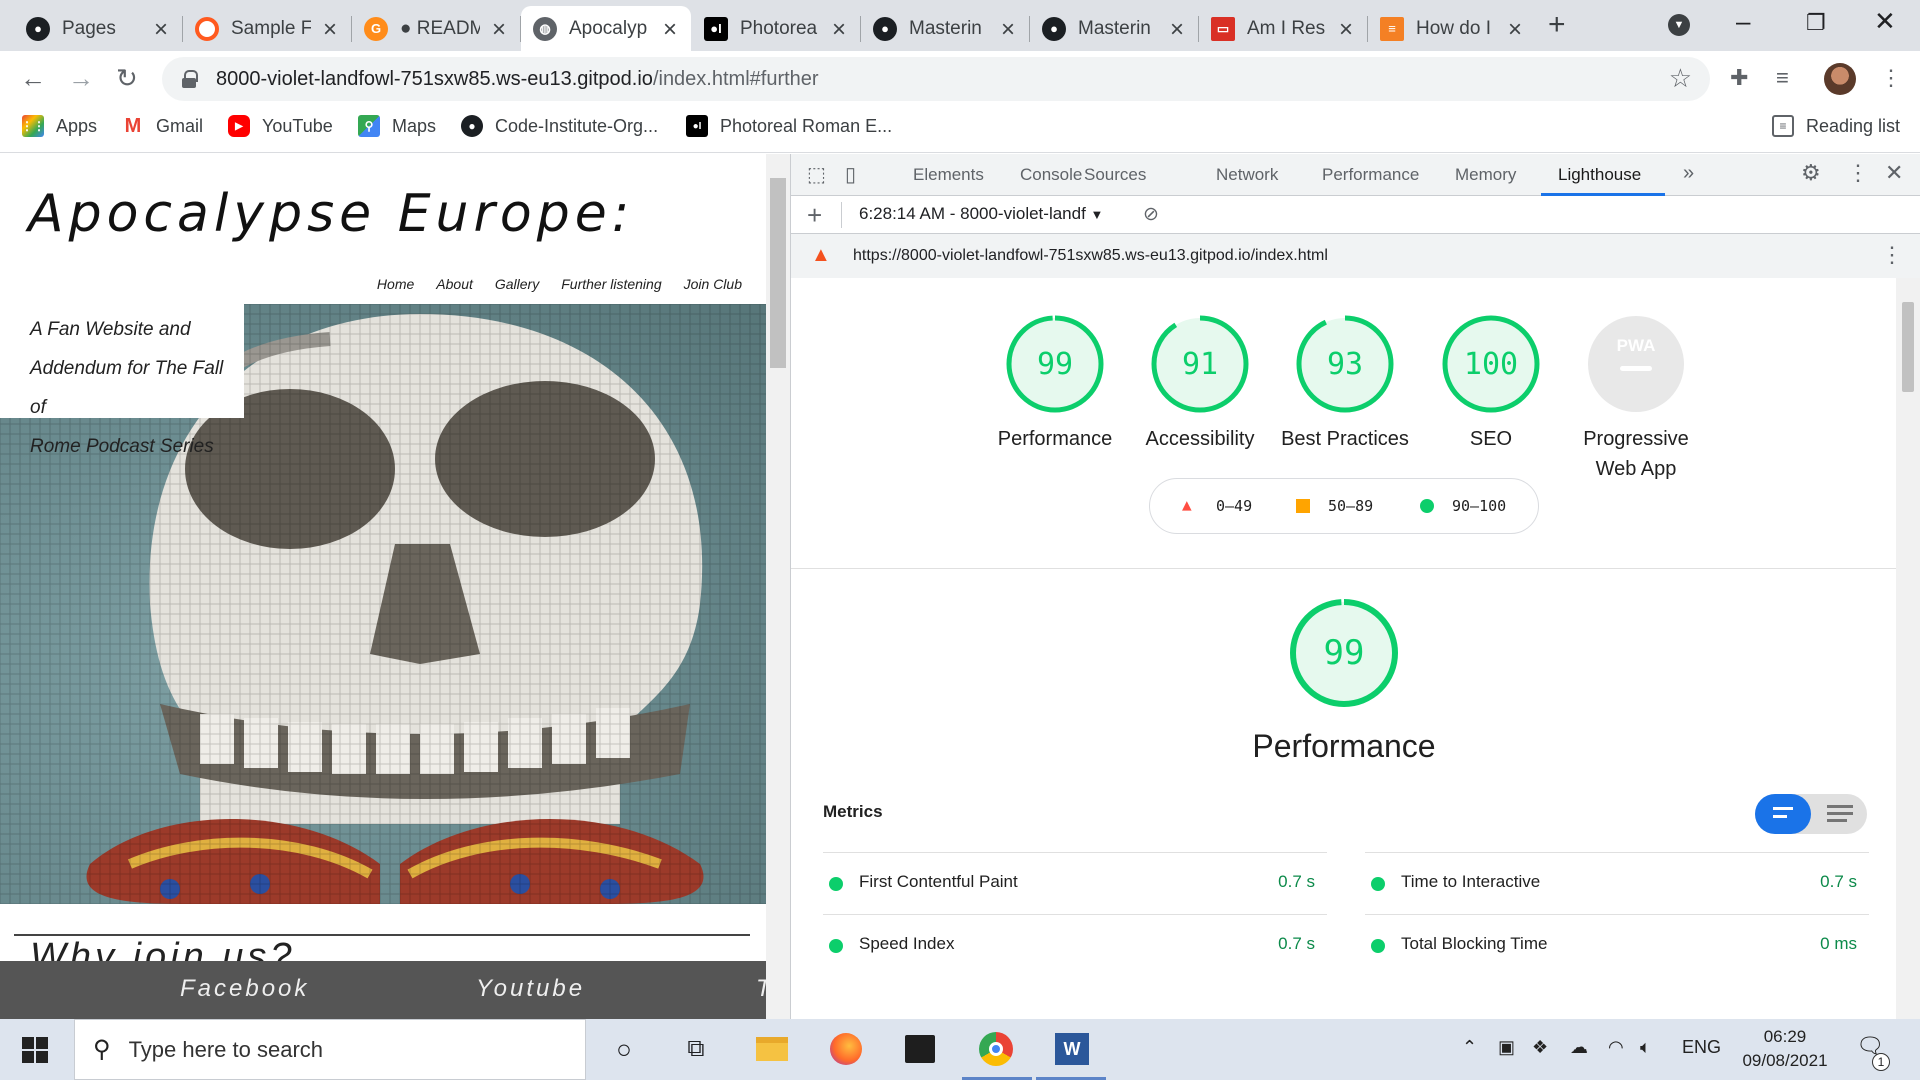  I want to click on nav-gallery: Gallery, so click(517, 284).